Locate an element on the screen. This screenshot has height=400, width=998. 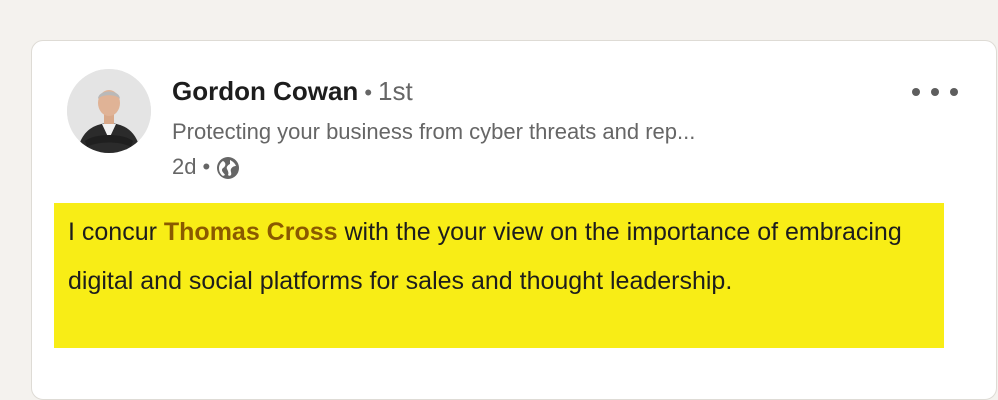
avatar is located at coordinates (109, 111).